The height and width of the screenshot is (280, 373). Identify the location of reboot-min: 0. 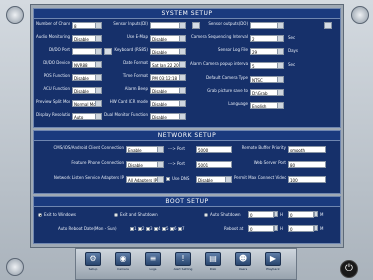
(301, 228).